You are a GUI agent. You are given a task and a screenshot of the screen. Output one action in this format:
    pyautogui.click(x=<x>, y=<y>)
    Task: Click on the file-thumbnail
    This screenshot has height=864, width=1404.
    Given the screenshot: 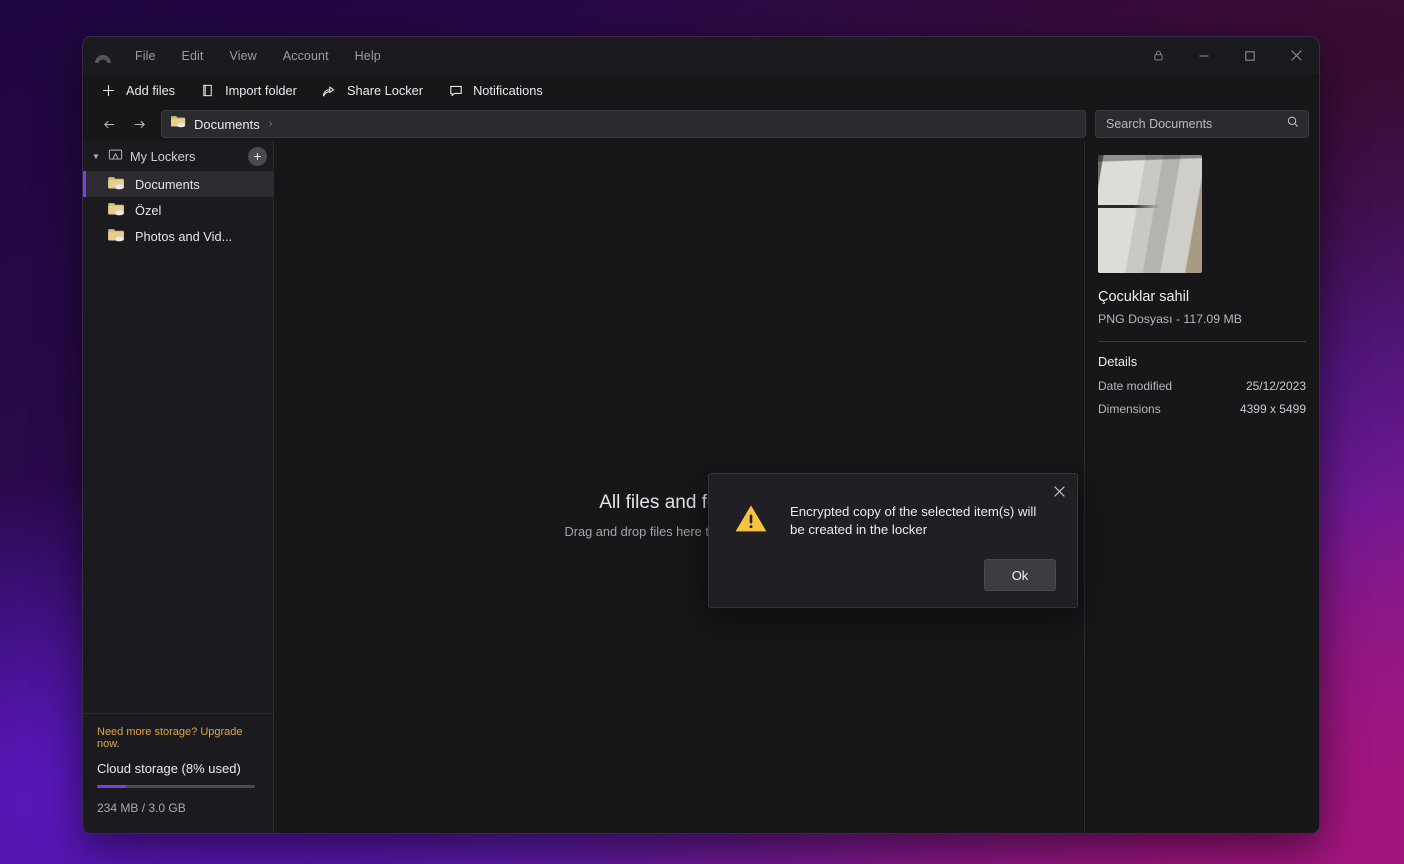 What is the action you would take?
    pyautogui.click(x=1150, y=214)
    